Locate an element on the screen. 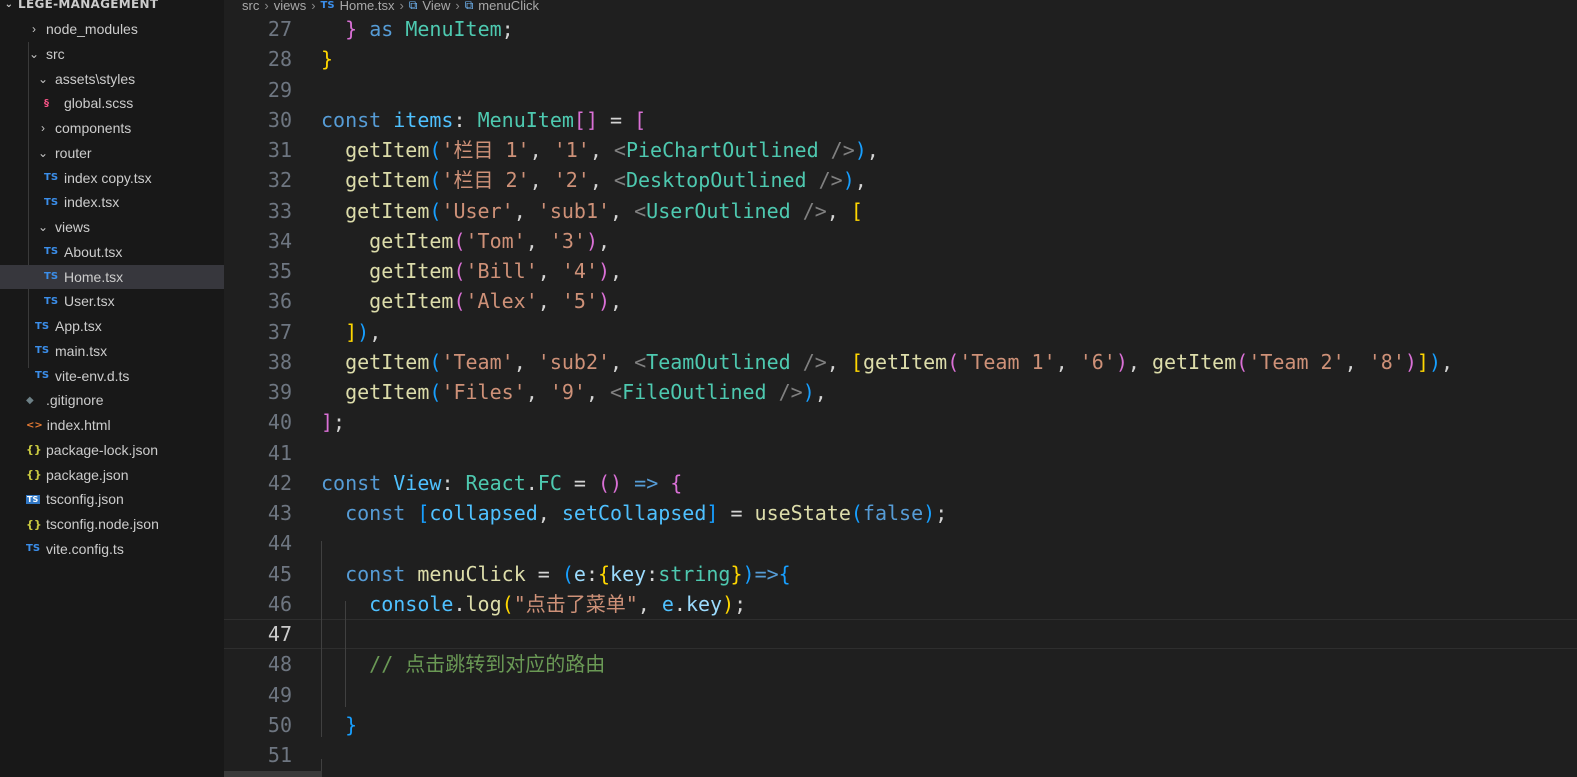  file-item: TS tsconfig.json is located at coordinates (112, 499).